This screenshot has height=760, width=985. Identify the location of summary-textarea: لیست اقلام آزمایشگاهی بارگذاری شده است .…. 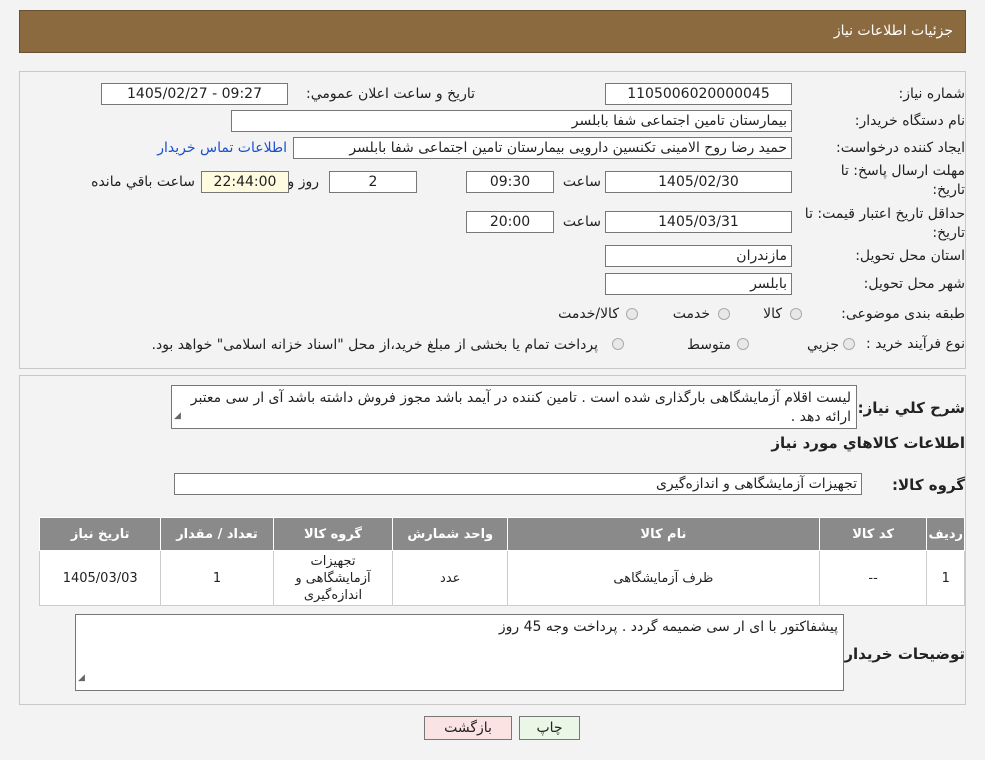
(514, 407).